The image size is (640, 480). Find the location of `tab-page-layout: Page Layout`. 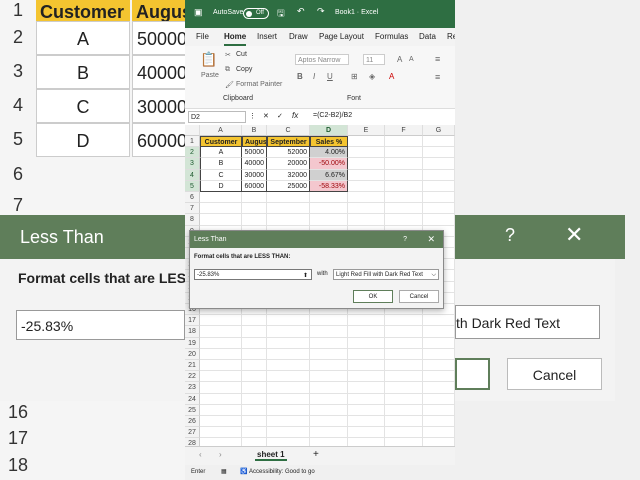

tab-page-layout: Page Layout is located at coordinates (341, 36).